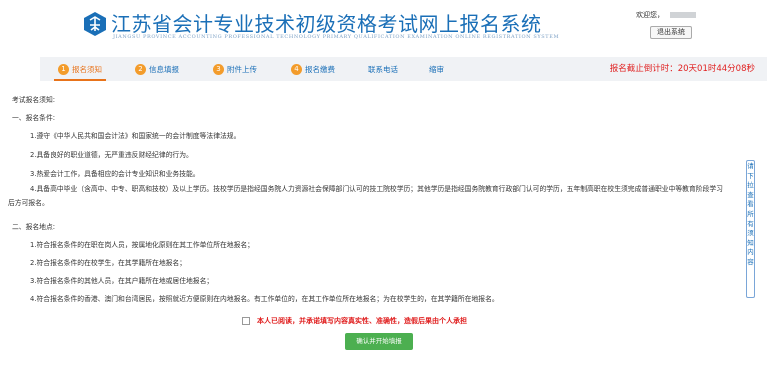 Image resolution: width=767 pixels, height=367 pixels. What do you see at coordinates (682, 69) in the screenshot?
I see `deadline-countdown: 报名截止倒计时：20天01时44分08秒` at bounding box center [682, 69].